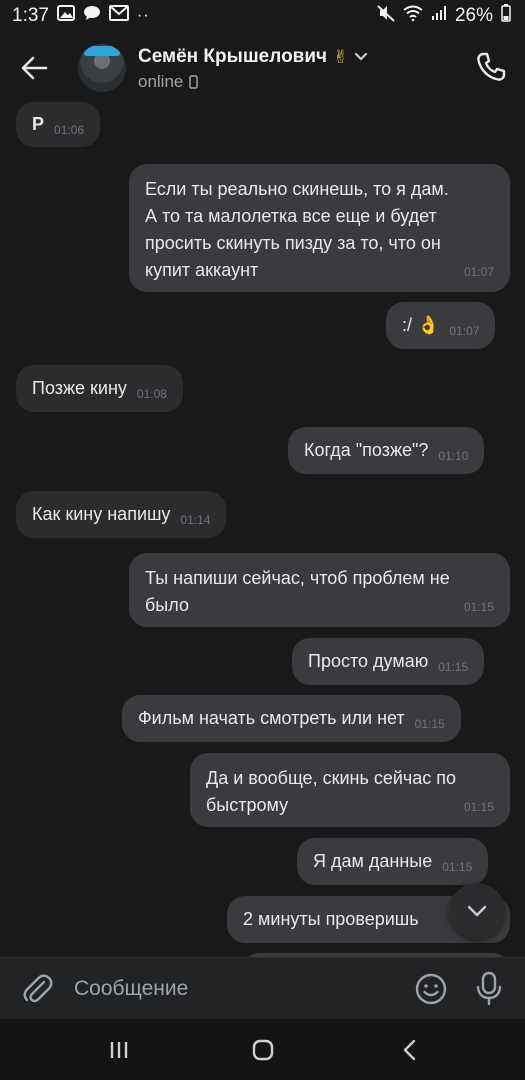 Image resolution: width=525 pixels, height=1080 pixels. What do you see at coordinates (262, 16) in the screenshot?
I see `status-bar: 1:37 ·· 26%` at bounding box center [262, 16].